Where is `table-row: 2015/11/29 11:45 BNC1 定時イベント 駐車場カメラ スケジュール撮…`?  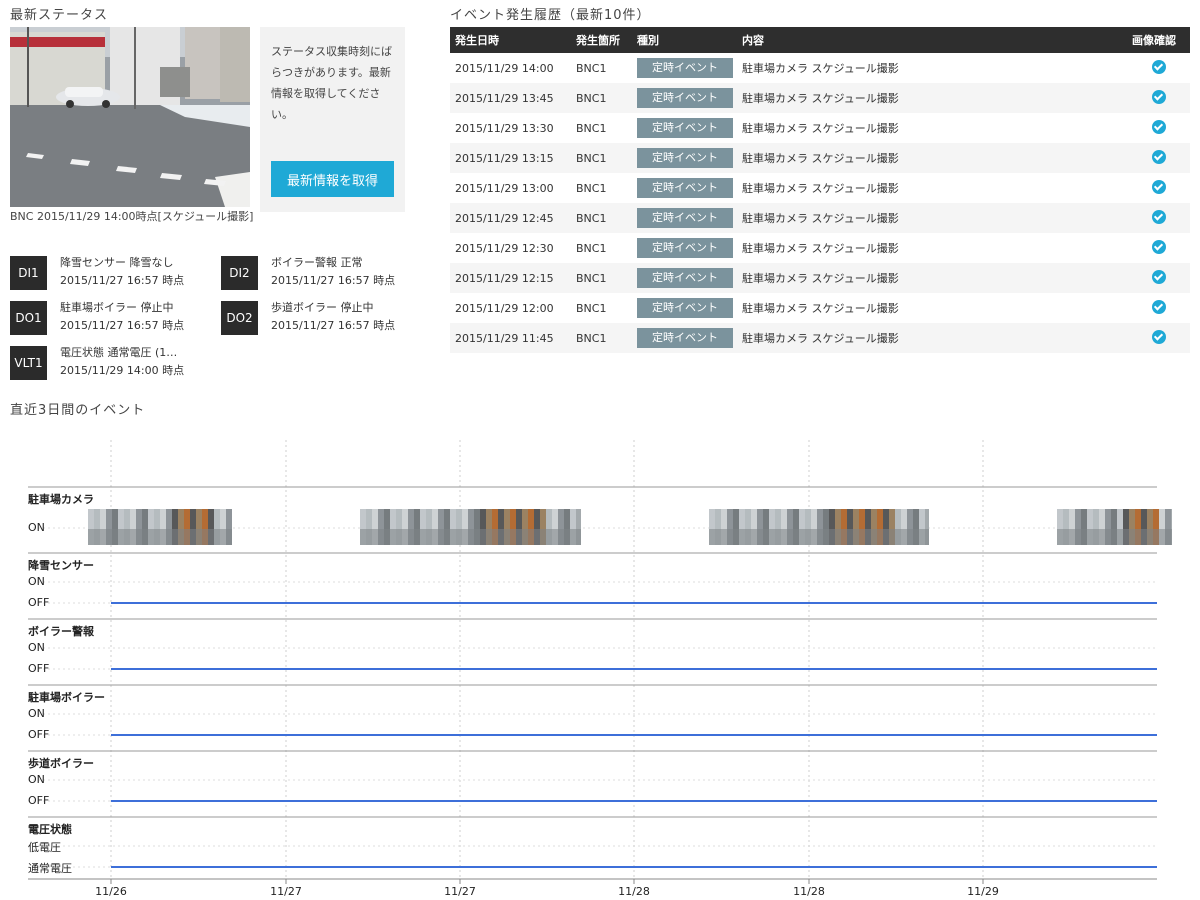 table-row: 2015/11/29 11:45 BNC1 定時イベント 駐車場カメラ スケジュール撮… is located at coordinates (820, 338).